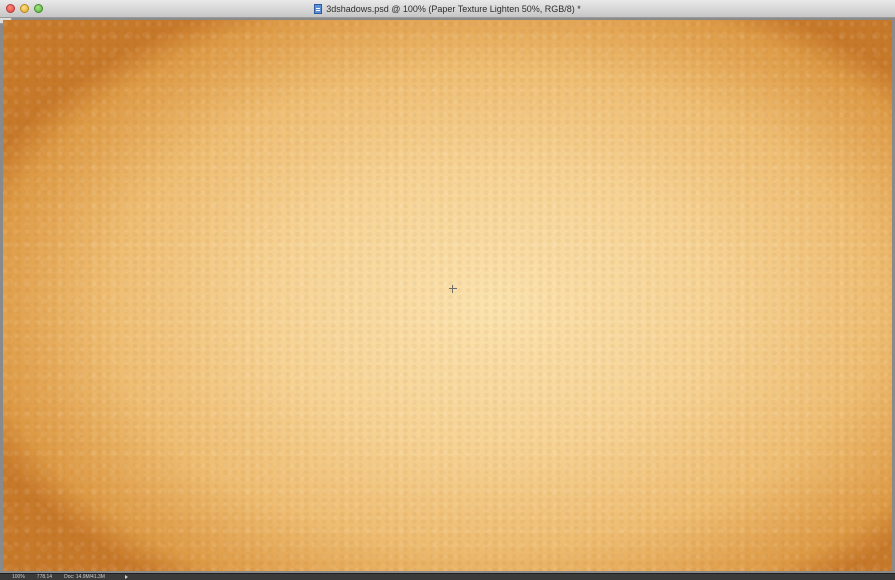 The width and height of the screenshot is (895, 580). I want to click on zoom-level: 100%, so click(18, 577).